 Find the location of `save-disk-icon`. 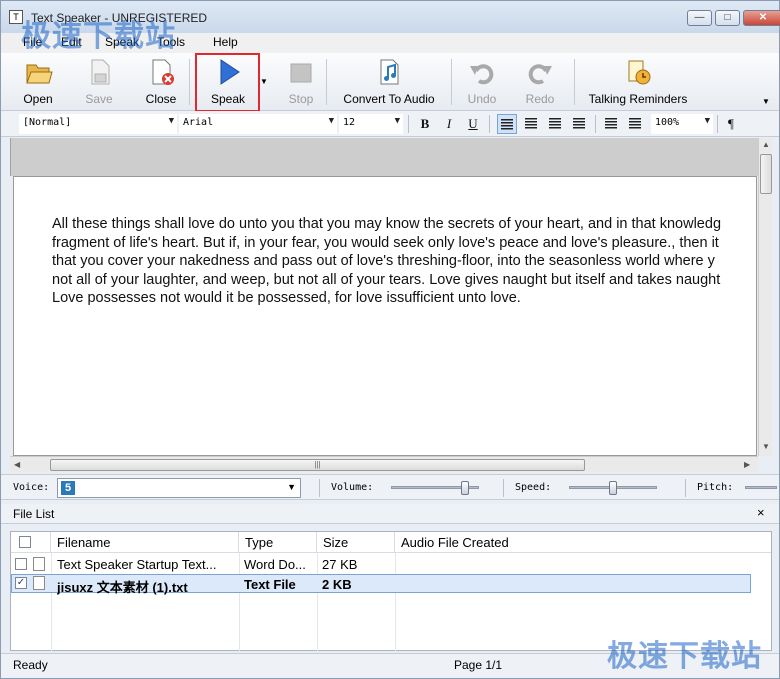

save-disk-icon is located at coordinates (100, 72).